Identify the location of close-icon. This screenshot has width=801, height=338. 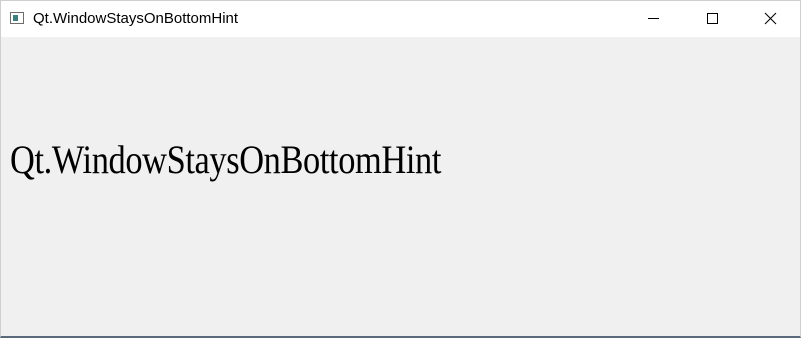
(770, 18).